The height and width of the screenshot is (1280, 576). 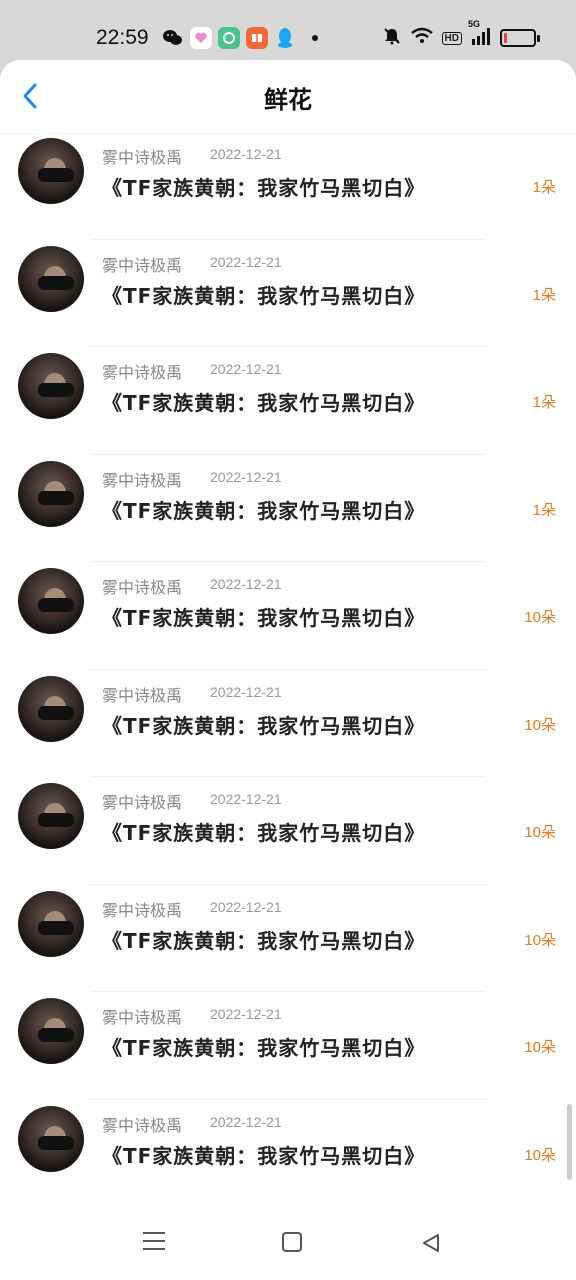 What do you see at coordinates (229, 38) in the screenshot?
I see `green-app-icon` at bounding box center [229, 38].